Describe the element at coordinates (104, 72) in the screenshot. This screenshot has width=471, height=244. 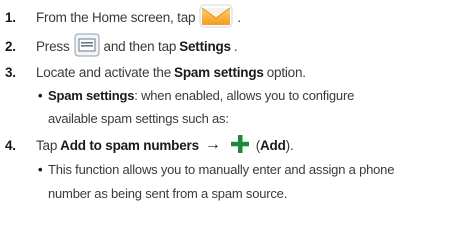
I see `step-text: Locate and activate the` at that location.